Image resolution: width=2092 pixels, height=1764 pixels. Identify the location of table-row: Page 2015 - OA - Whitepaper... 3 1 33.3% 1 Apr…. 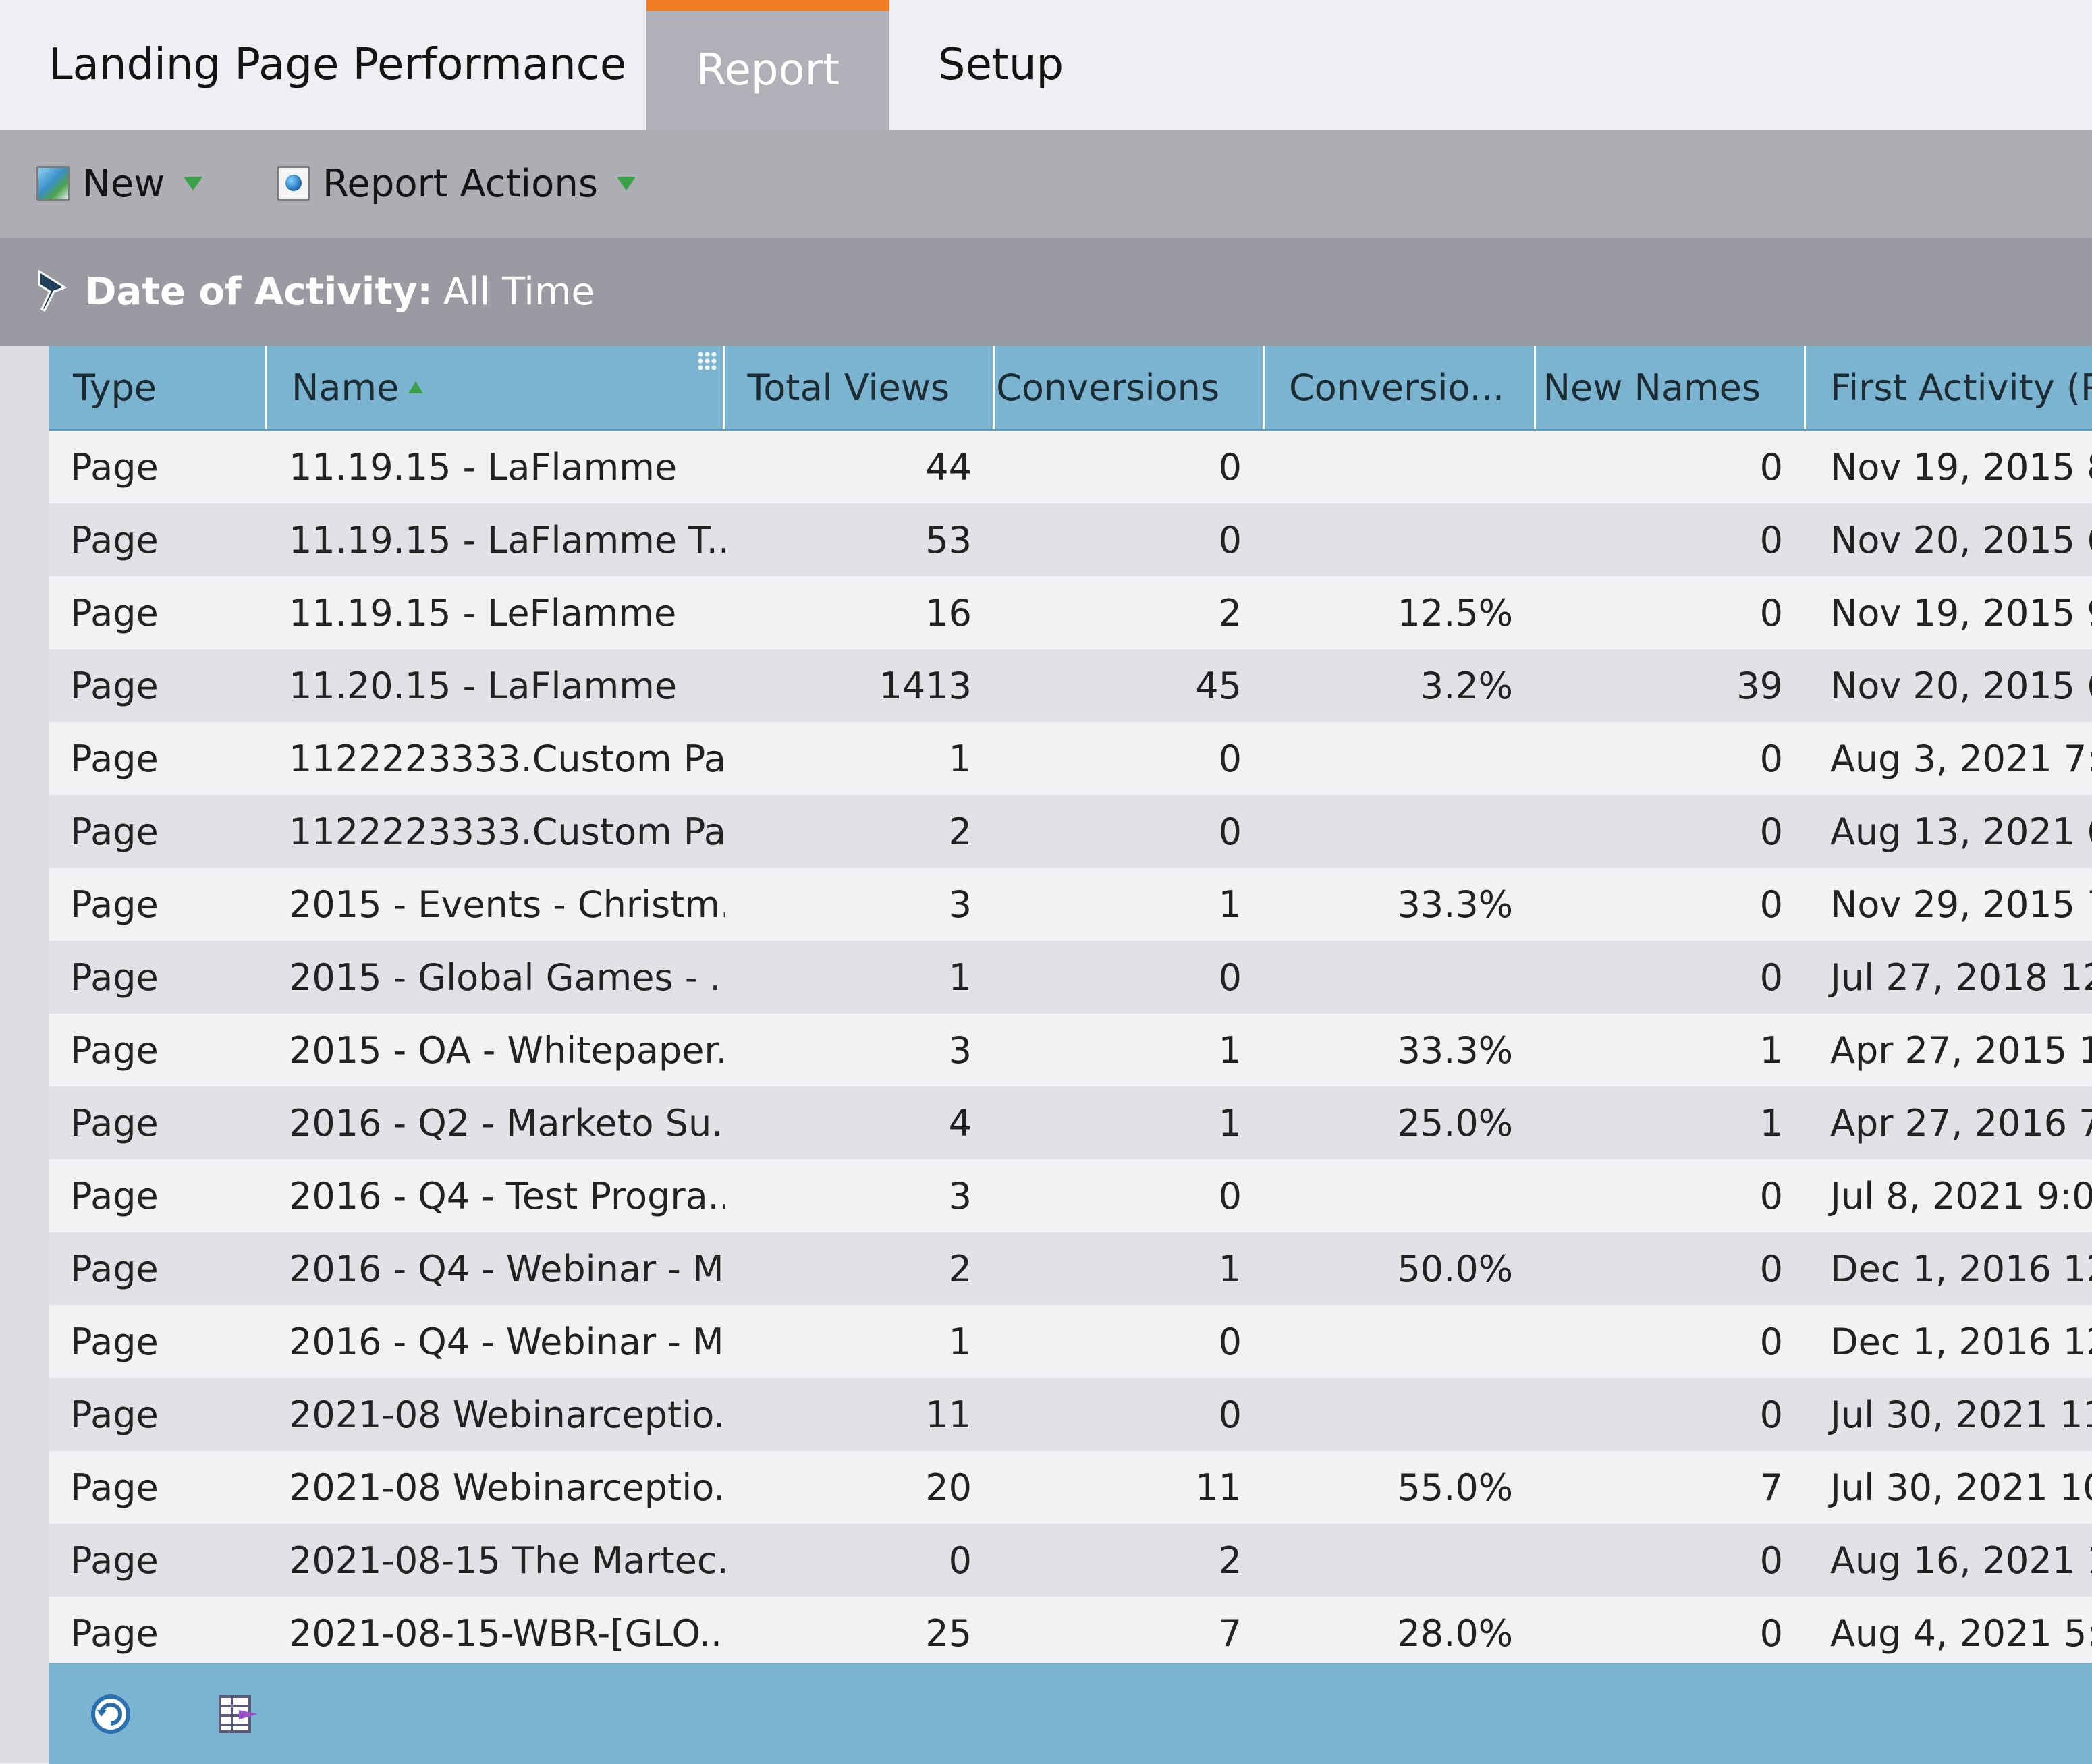
(1070, 1050).